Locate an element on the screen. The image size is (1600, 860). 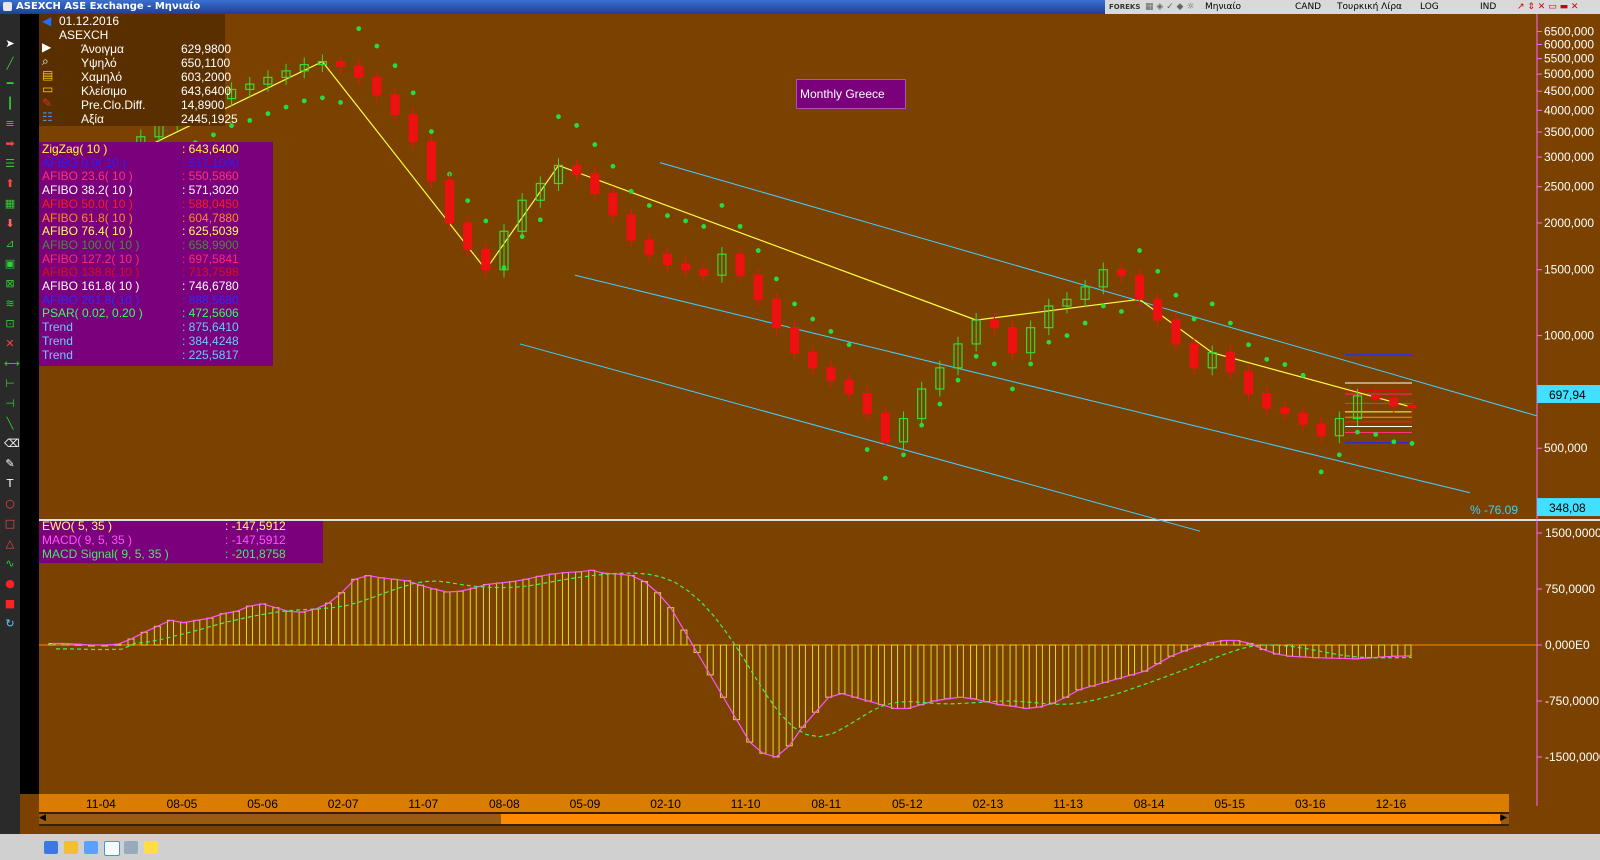
oscillator-value: : -147,5912 is located at coordinates (255, 540).